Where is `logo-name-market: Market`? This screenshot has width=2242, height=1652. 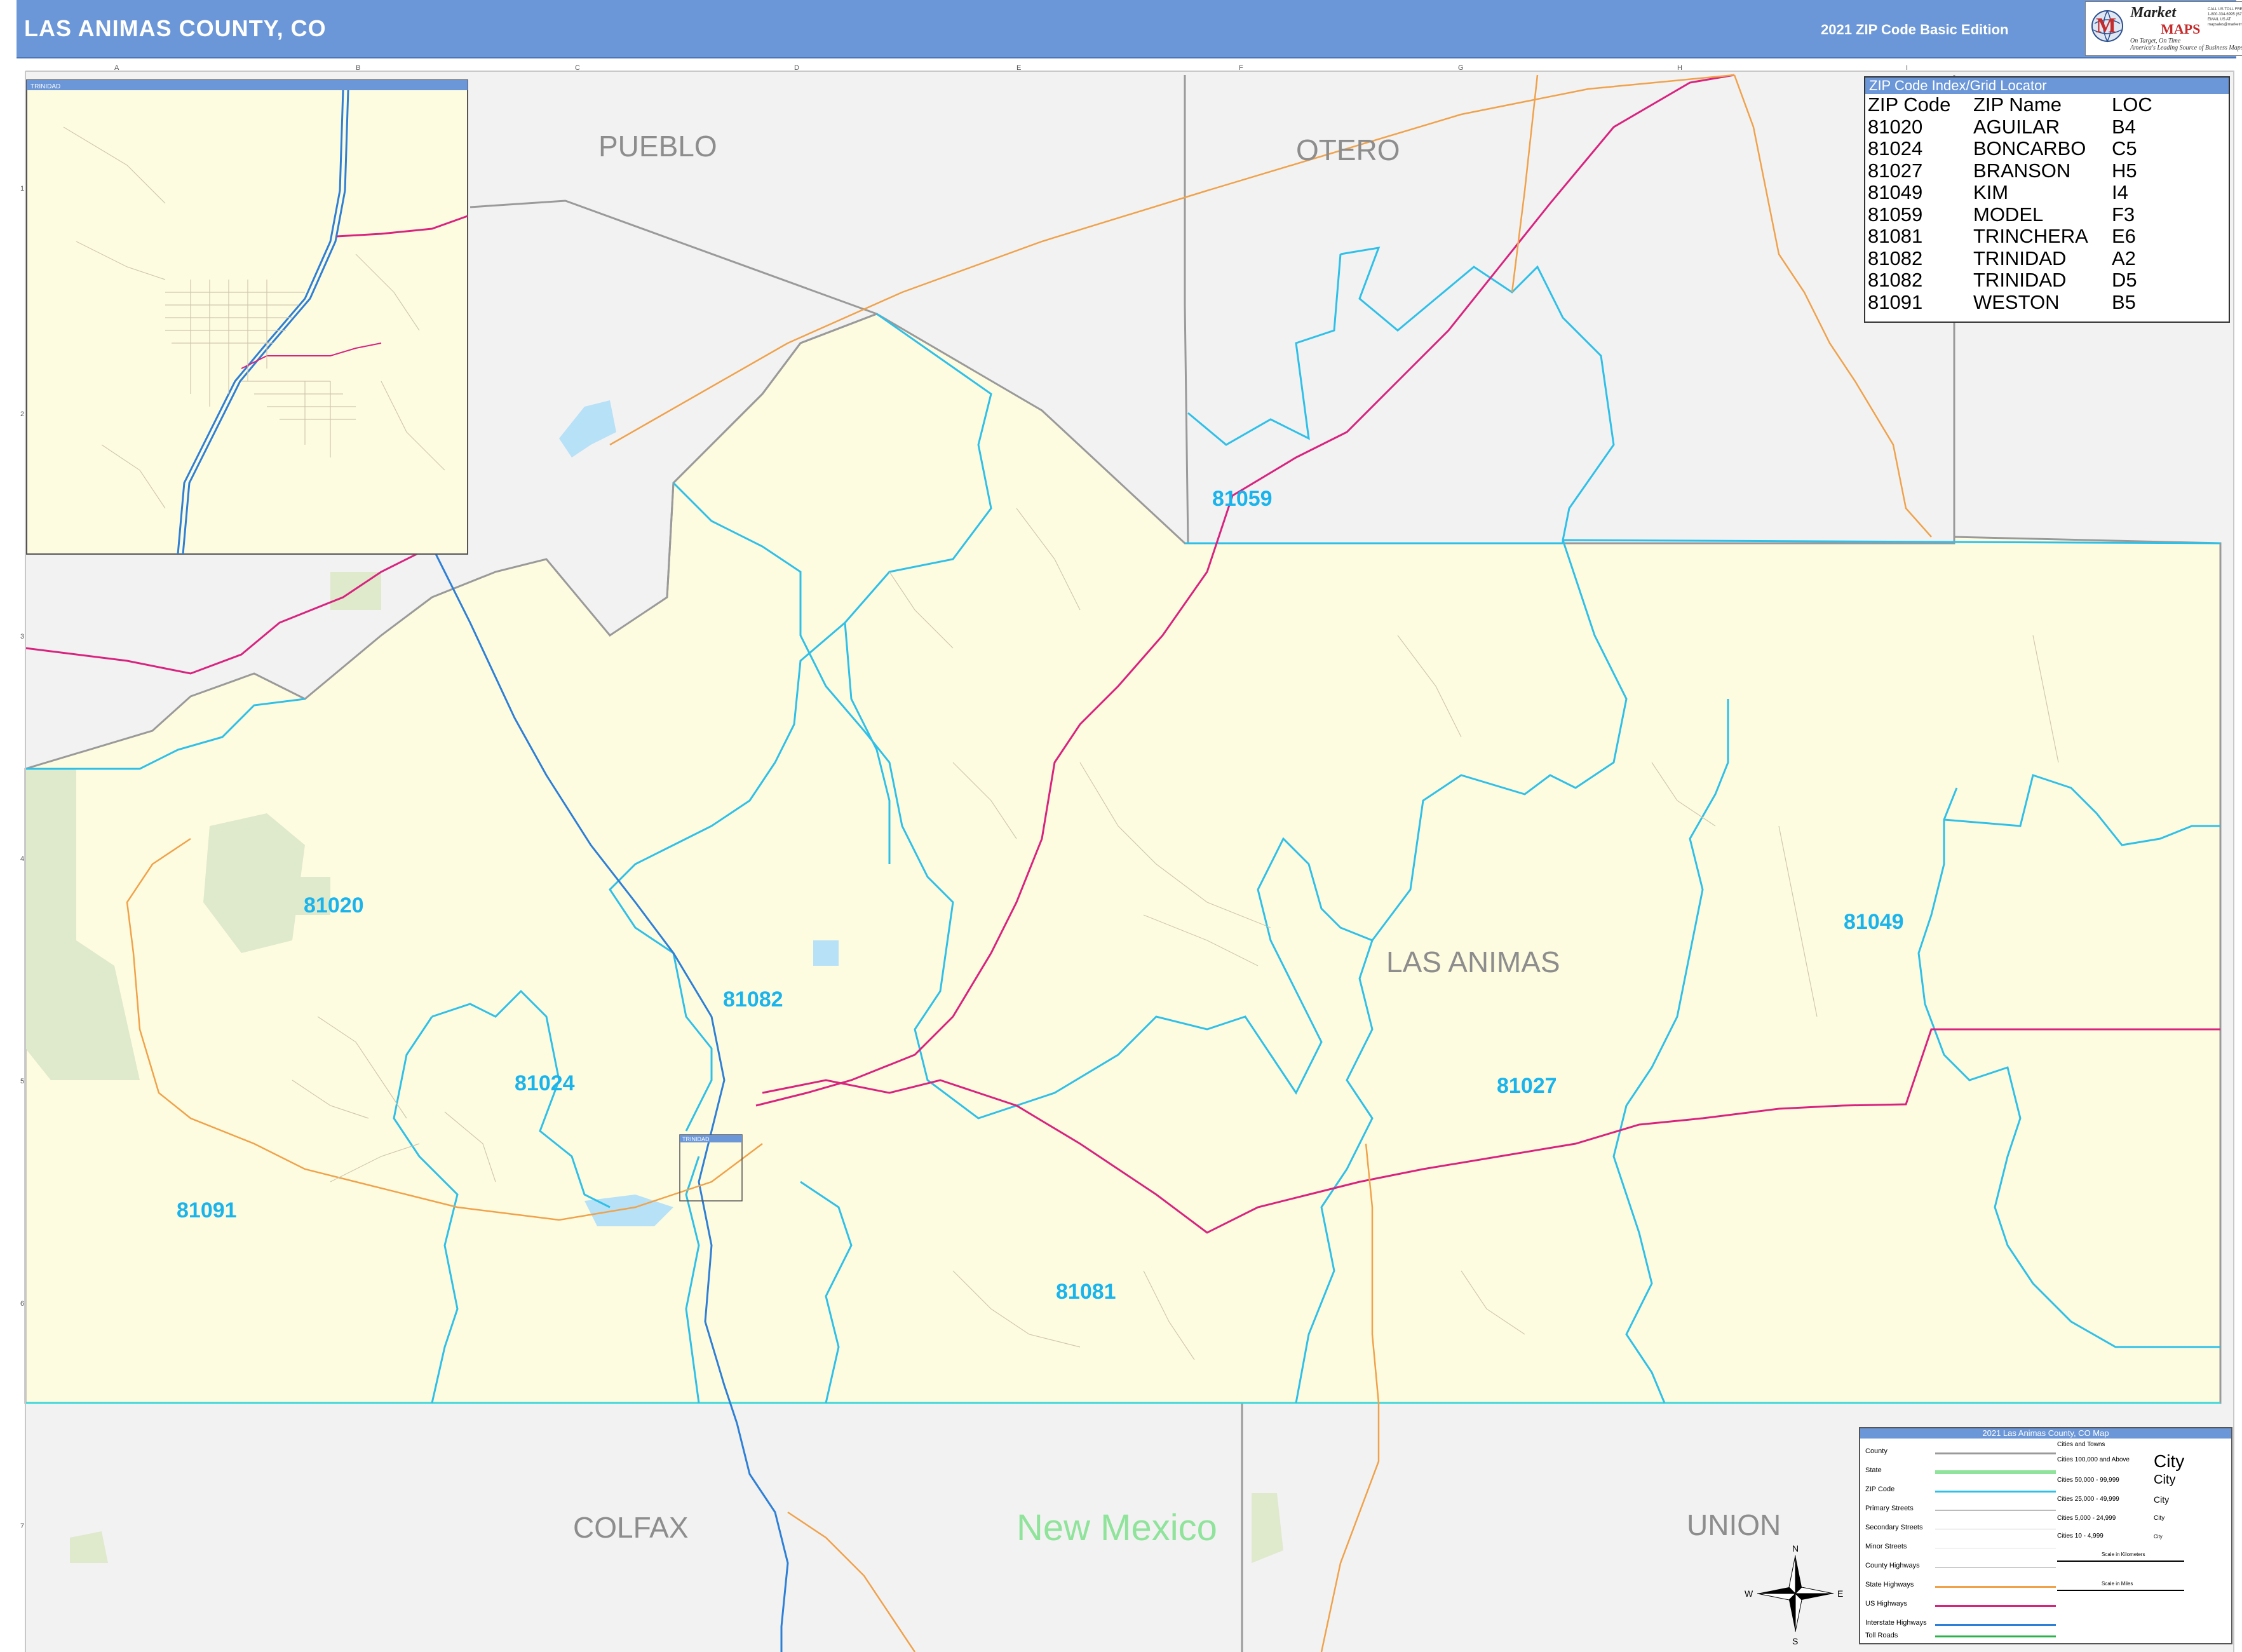 logo-name-market: Market is located at coordinates (2153, 12).